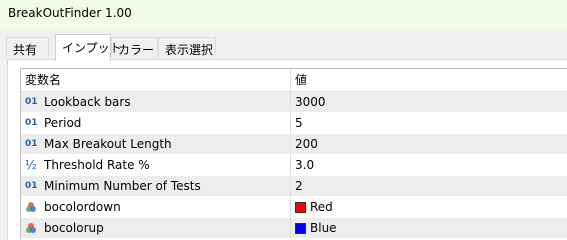  I want to click on tab-common: 共有, so click(27, 47).